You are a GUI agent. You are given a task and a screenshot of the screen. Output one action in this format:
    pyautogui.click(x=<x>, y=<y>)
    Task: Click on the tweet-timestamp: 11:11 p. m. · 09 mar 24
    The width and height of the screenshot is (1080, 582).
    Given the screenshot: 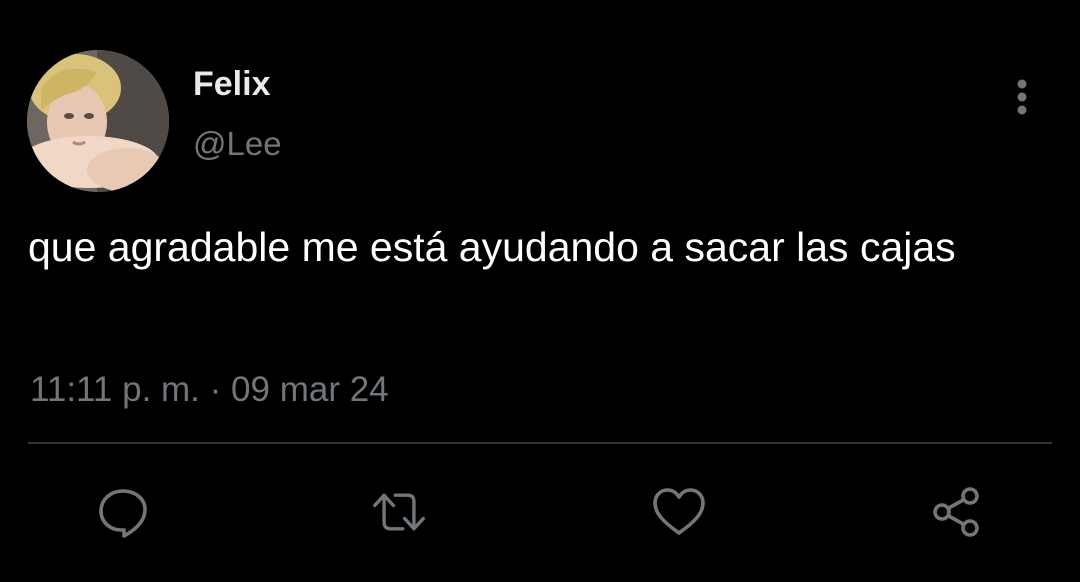 What is the action you would take?
    pyautogui.click(x=209, y=390)
    